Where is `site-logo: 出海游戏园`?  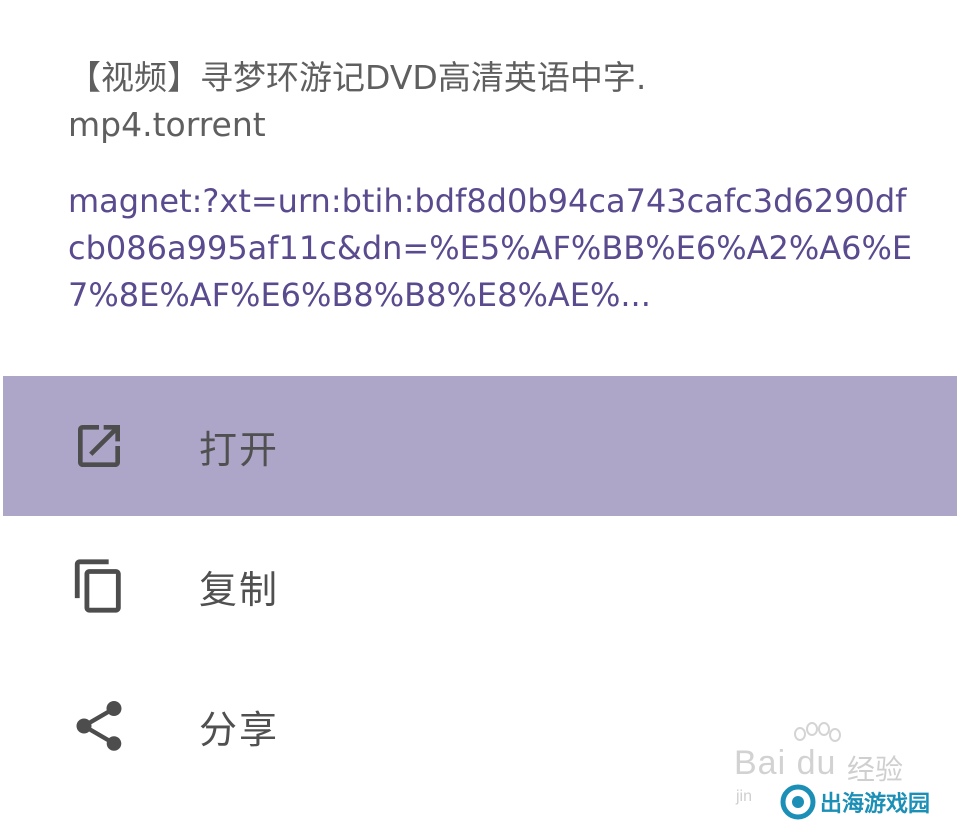
site-logo: 出海游戏园 is located at coordinates (855, 802).